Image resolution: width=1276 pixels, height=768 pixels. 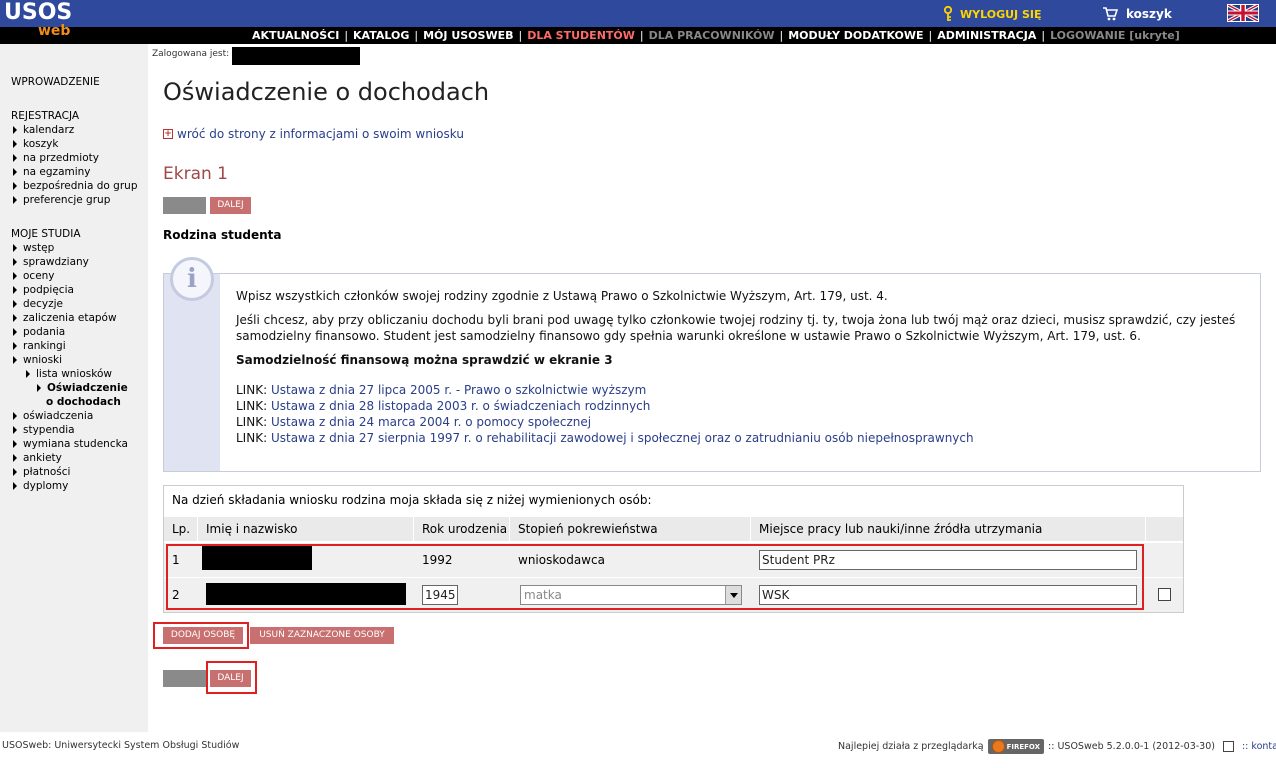 What do you see at coordinates (46, 234) in the screenshot?
I see `sidebar-studies-heading: MOJE STUDIA` at bounding box center [46, 234].